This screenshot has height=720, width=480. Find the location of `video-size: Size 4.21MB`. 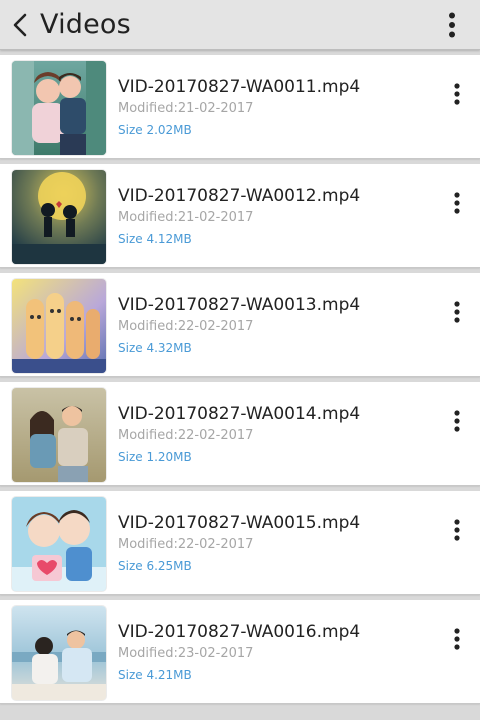

video-size: Size 4.21MB is located at coordinates (155, 675).